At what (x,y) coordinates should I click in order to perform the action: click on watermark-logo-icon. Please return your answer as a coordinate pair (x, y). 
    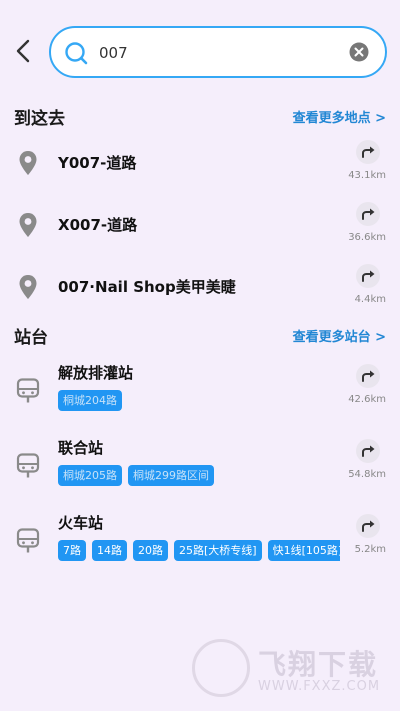
    Looking at the image, I should click on (221, 668).